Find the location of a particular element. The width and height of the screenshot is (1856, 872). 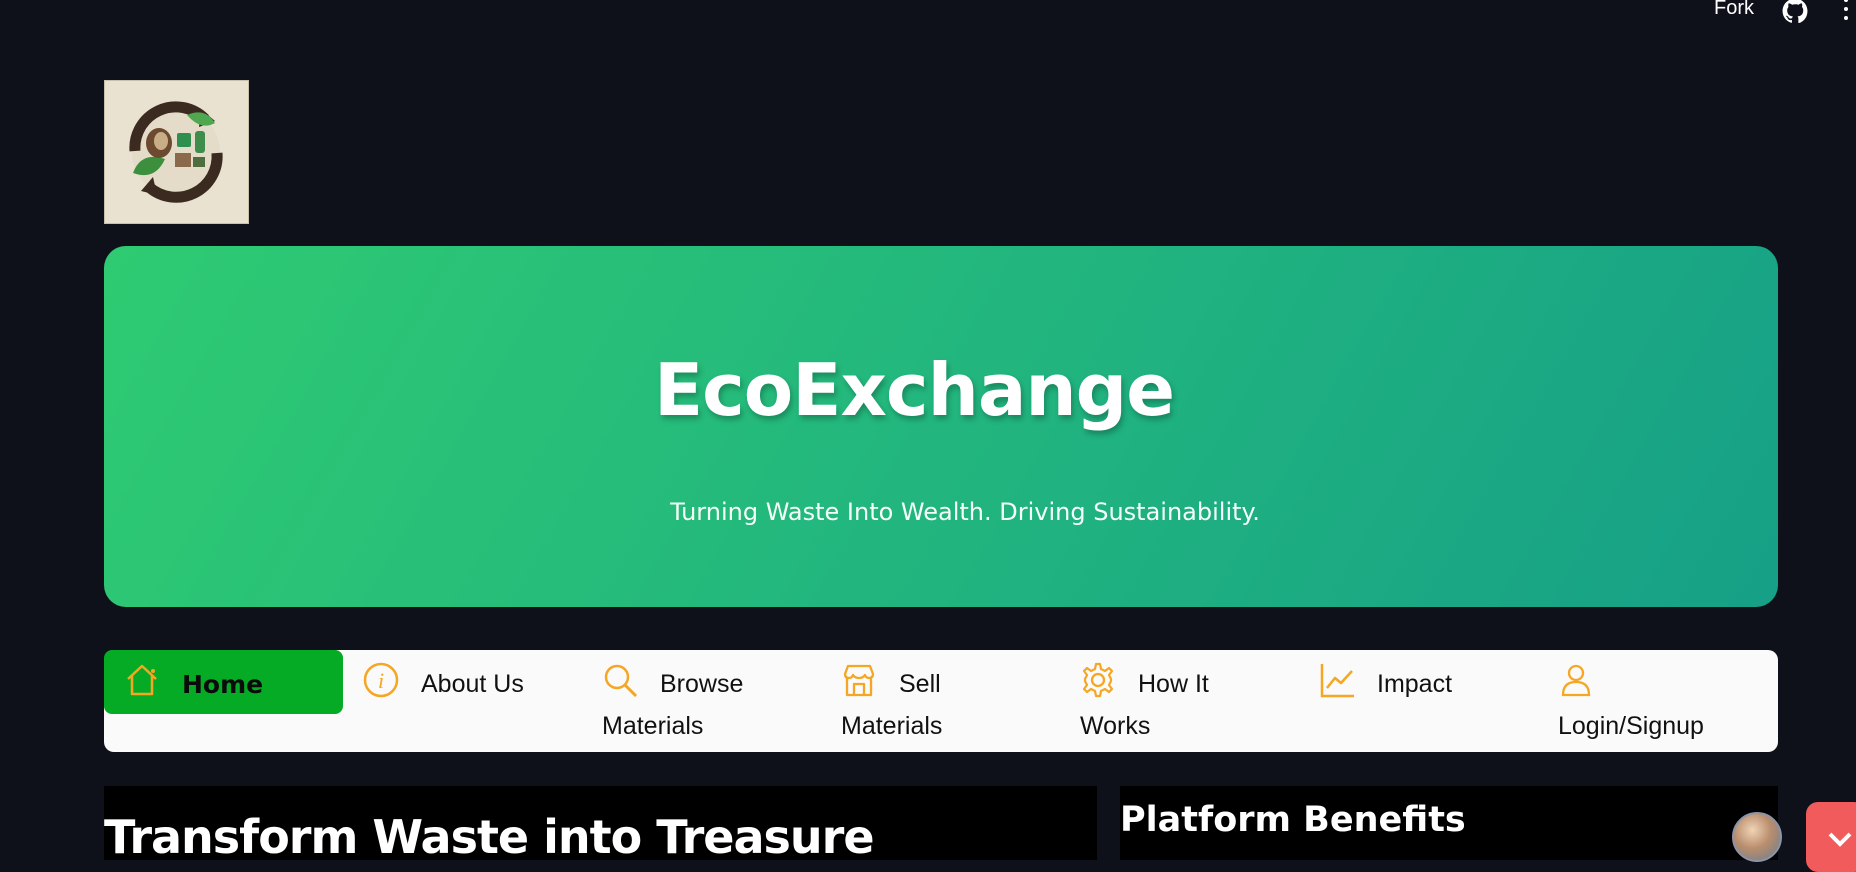

nav-item-label-2: Works is located at coordinates (1115, 726).